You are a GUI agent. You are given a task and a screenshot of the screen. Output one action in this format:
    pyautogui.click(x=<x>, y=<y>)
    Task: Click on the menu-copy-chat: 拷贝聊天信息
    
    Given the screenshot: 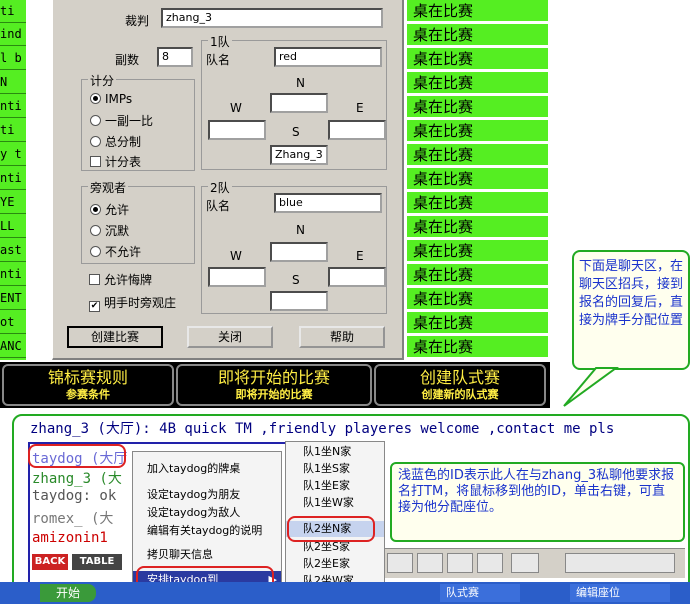 What is the action you would take?
    pyautogui.click(x=207, y=555)
    